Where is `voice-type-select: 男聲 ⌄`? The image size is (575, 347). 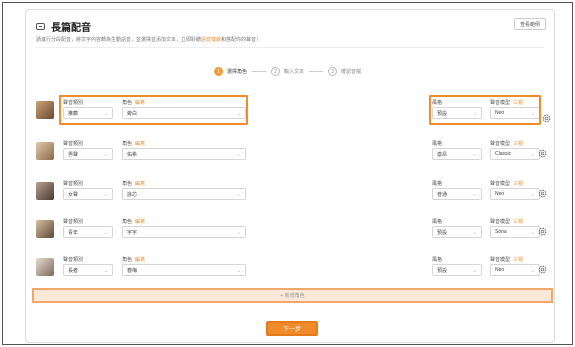 voice-type-select: 男聲 ⌄ is located at coordinates (88, 154).